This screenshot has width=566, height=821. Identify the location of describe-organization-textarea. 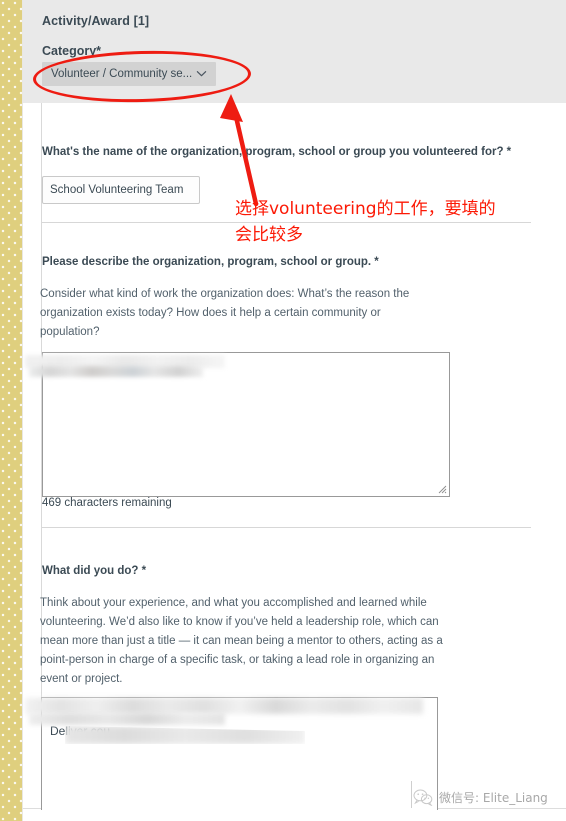
(246, 424).